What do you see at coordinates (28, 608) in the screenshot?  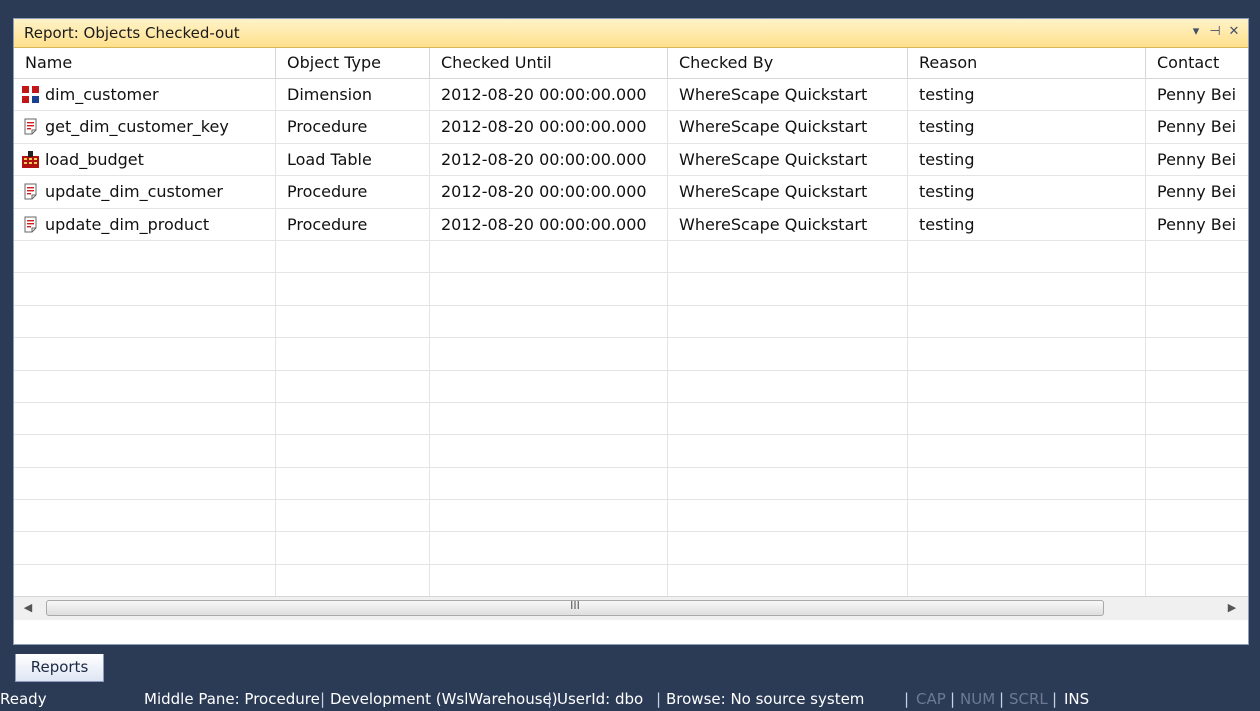 I see `scroll-left-icon: ◀` at bounding box center [28, 608].